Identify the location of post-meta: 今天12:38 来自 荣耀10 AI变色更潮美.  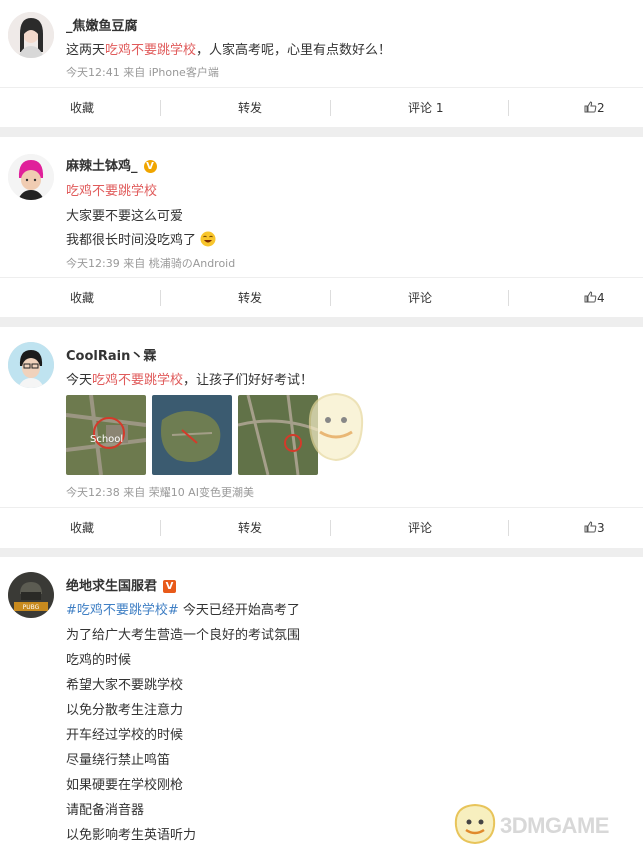
(160, 492).